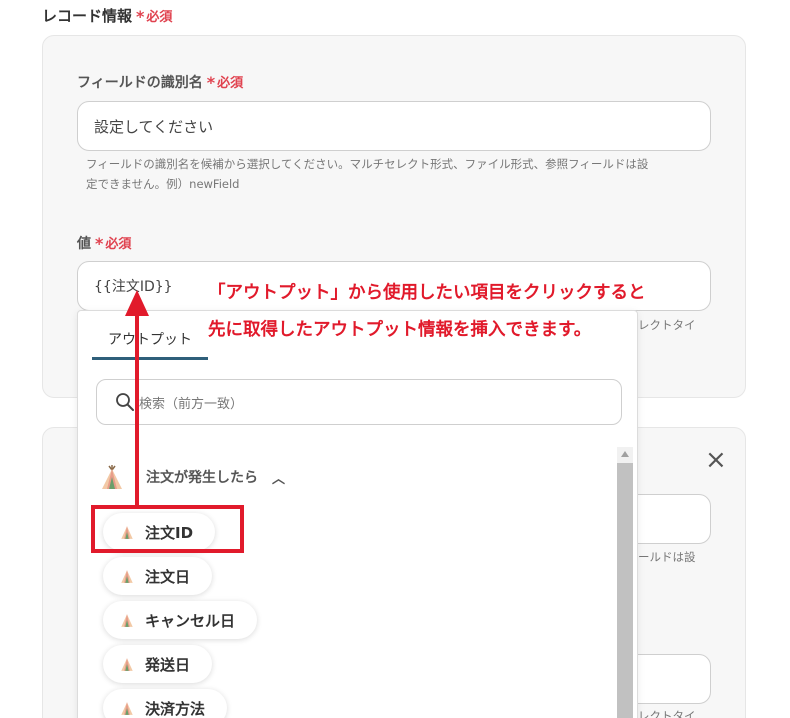  I want to click on annotation-line-2: 先に取得したアウトプット情報を挿入できます。, so click(400, 330).